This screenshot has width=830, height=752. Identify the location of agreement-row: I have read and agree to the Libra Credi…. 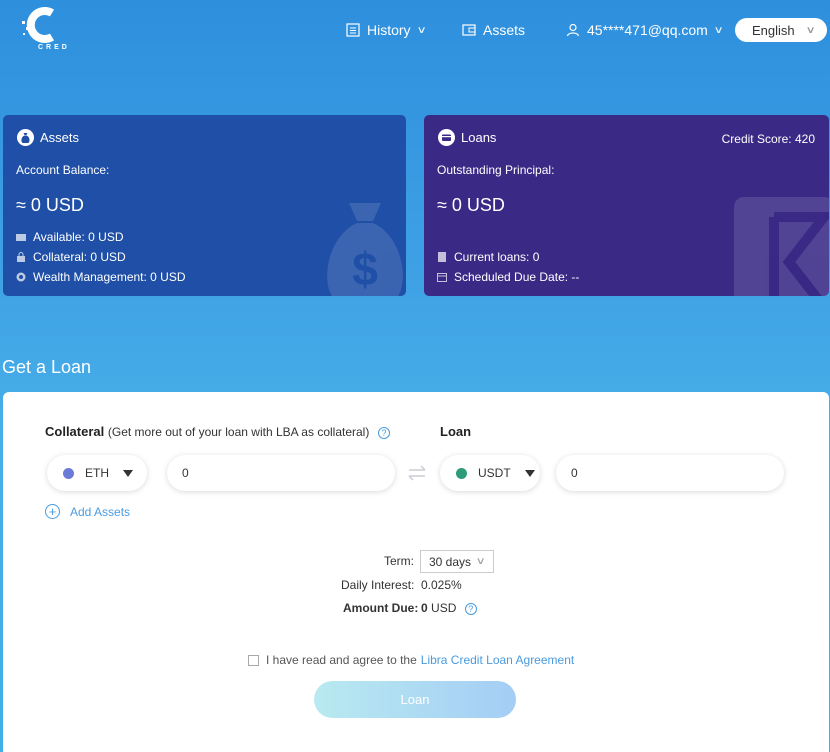
(411, 660).